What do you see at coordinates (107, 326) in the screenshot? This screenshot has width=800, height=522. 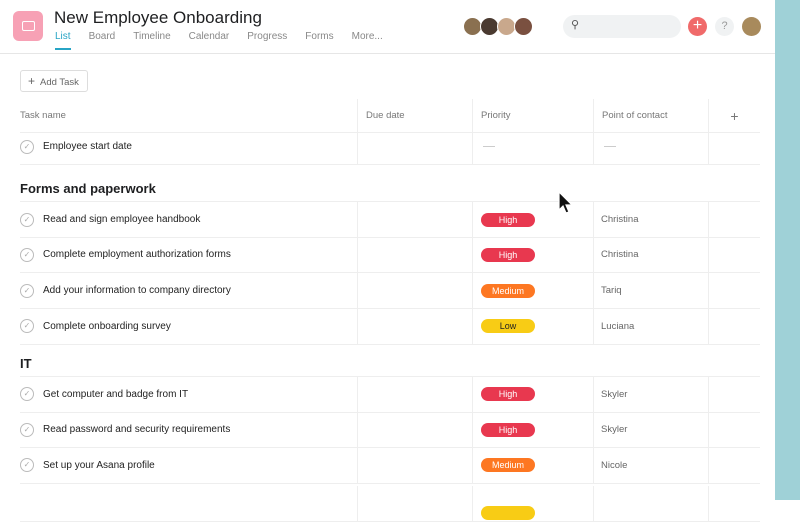 I see `task-name: Complete onboarding survey` at bounding box center [107, 326].